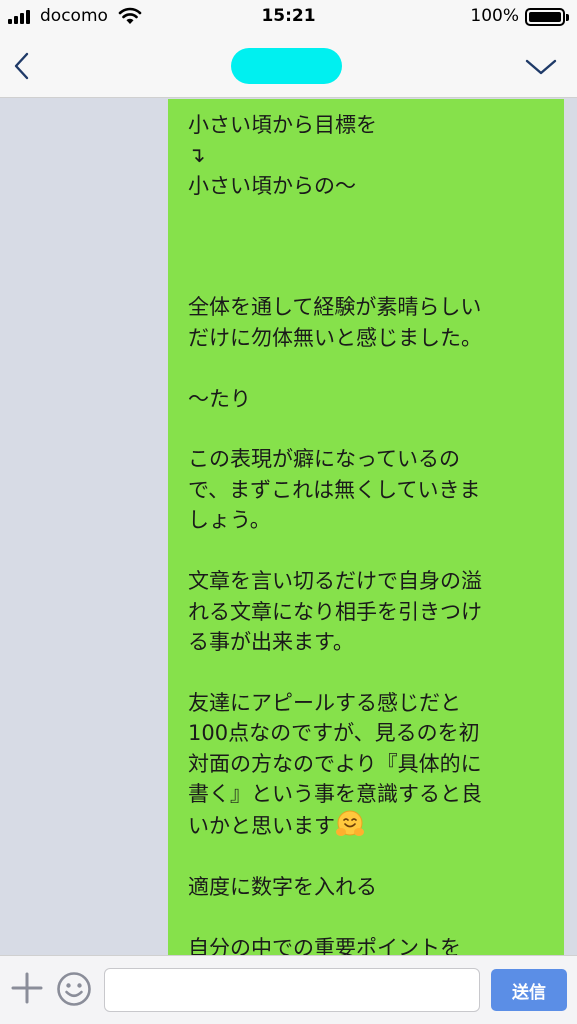  I want to click on send-button: 送信, so click(529, 990).